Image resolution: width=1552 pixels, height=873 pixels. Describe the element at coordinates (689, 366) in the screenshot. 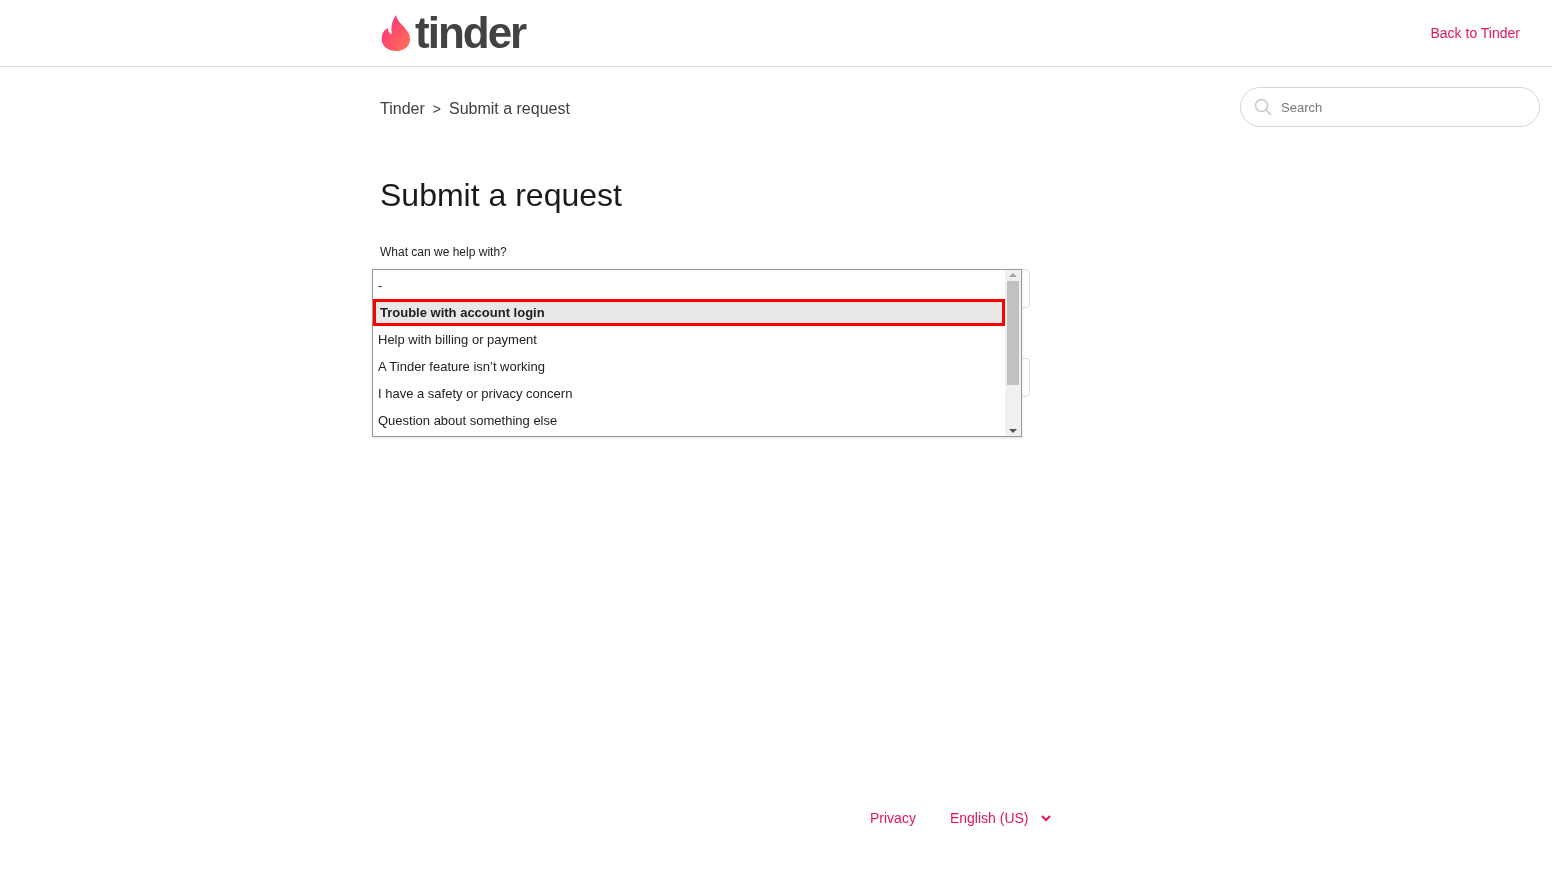

I see `dropdown-option: A Tinder feature isn’t working` at that location.